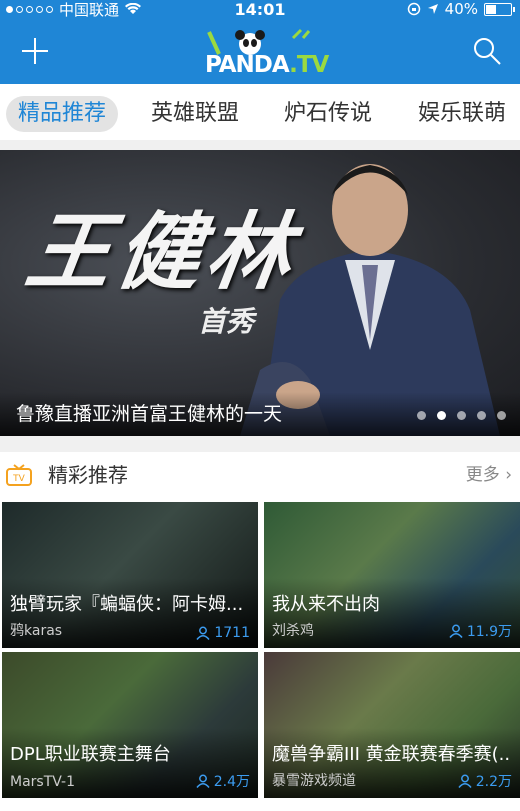  What do you see at coordinates (130, 725) in the screenshot?
I see `stream-card: DPL职业联赛主舞台 MarsTV-1 2.4万` at bounding box center [130, 725].